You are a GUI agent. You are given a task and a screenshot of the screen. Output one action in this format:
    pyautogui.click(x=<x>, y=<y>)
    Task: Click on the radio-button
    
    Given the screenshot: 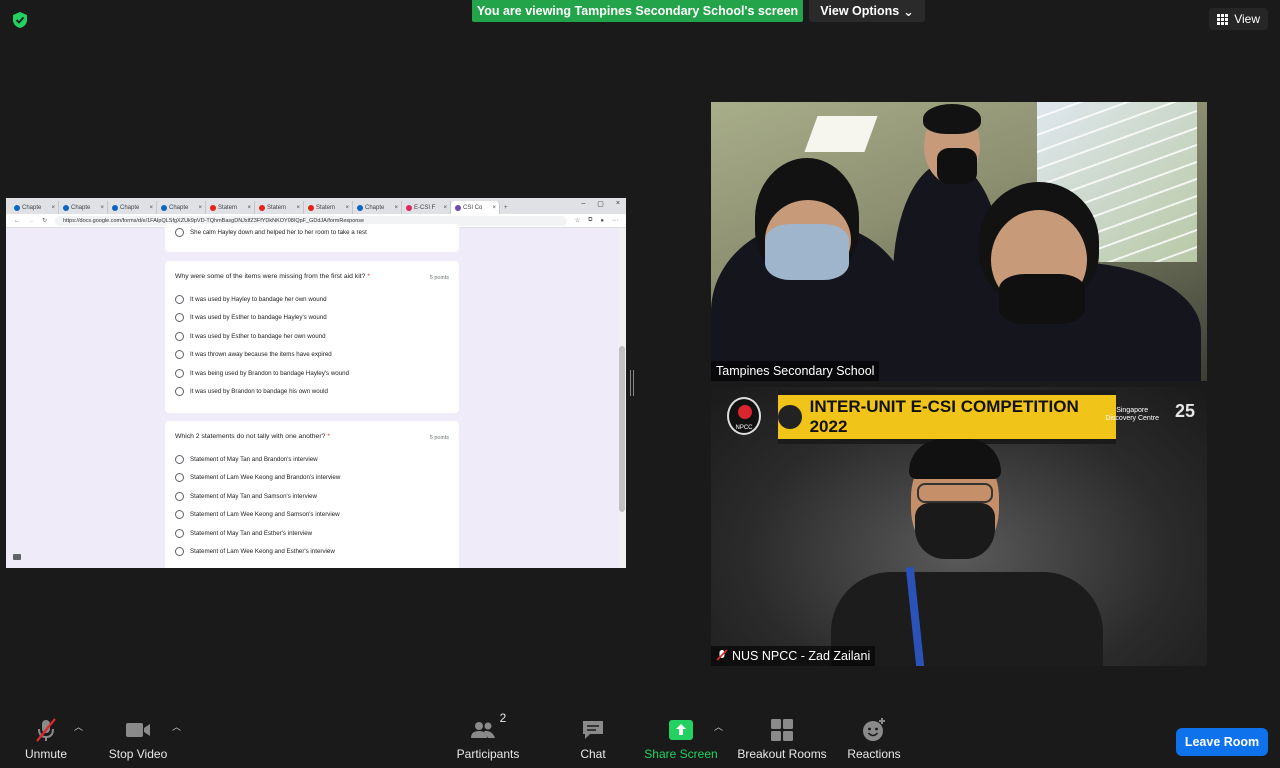 What is the action you would take?
    pyautogui.click(x=179, y=232)
    